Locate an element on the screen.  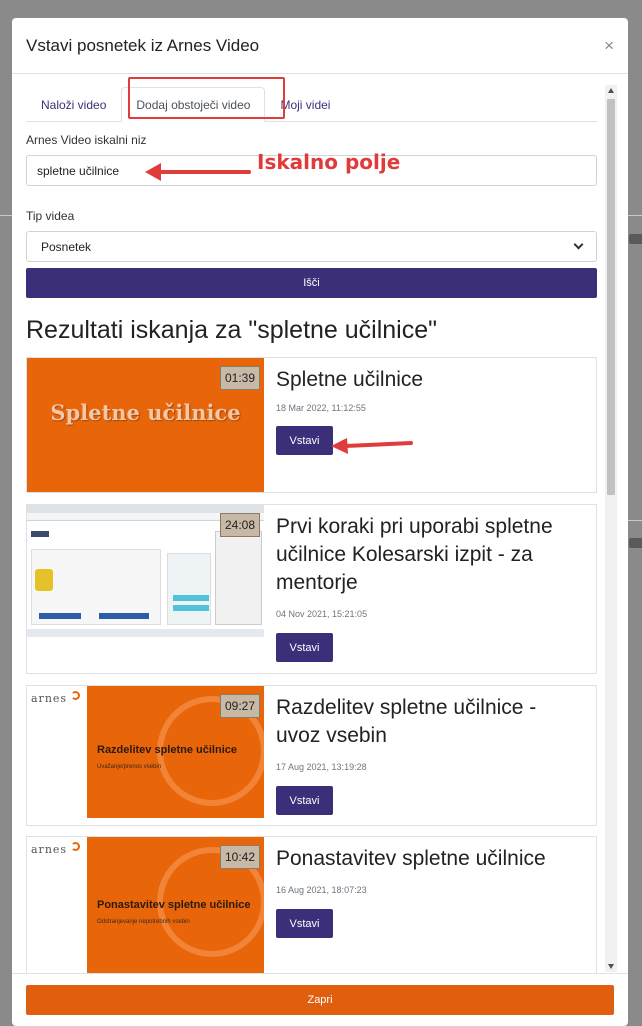
screenshot-sidebar is located at coordinates (189, 589).